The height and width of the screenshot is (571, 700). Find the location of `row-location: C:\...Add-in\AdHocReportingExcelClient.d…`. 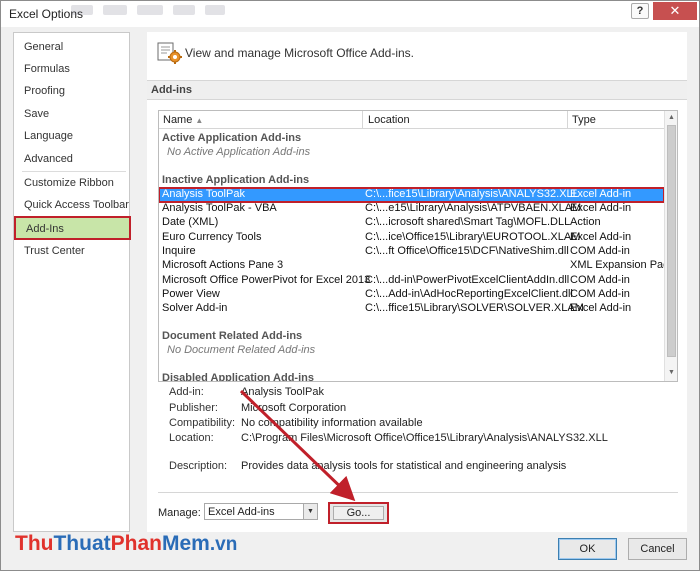

row-location: C:\...Add-in\AdHocReportingExcelClient.d… is located at coordinates (469, 294).